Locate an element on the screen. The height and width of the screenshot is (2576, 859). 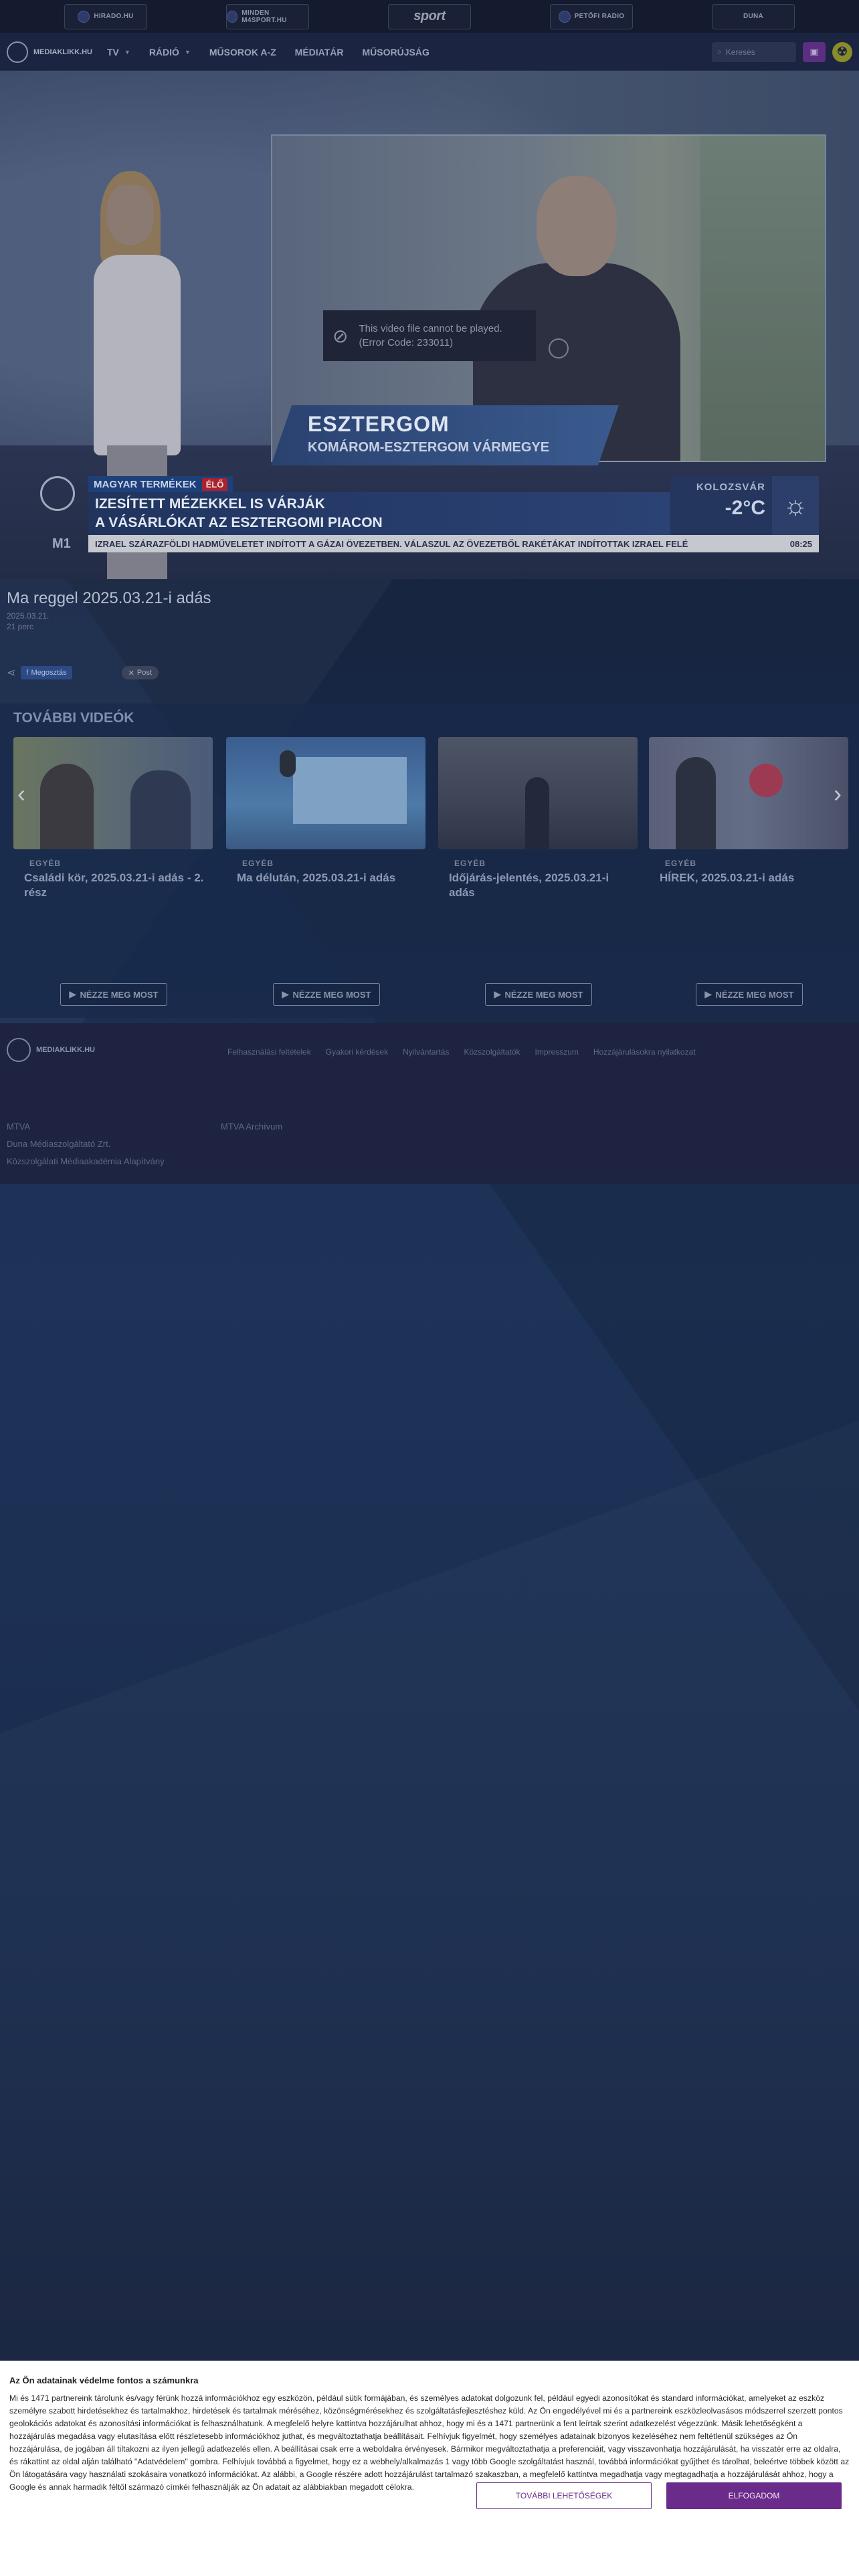
footer-link: Gyakori kérdések is located at coordinates (357, 1052).